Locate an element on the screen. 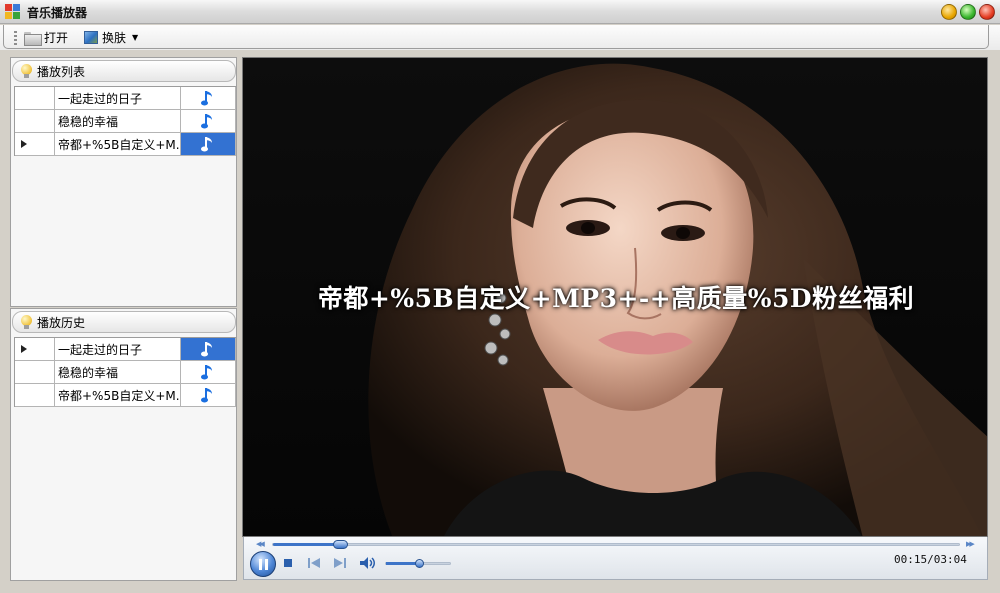 The width and height of the screenshot is (1000, 593). history-header: 播放历史 is located at coordinates (124, 322).